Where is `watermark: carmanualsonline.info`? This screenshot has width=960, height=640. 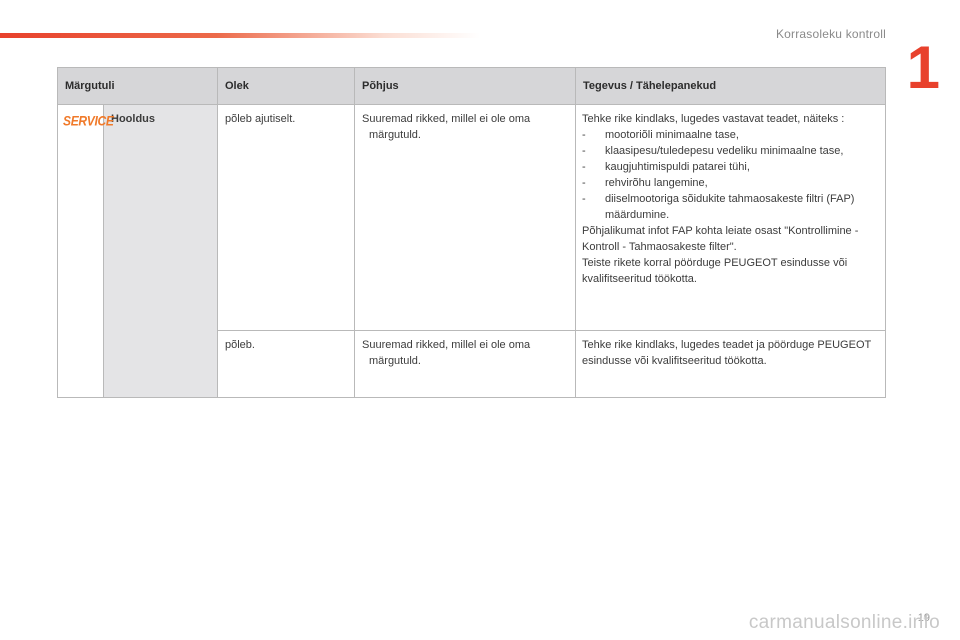
watermark: carmanualsonline.info is located at coordinates (844, 622).